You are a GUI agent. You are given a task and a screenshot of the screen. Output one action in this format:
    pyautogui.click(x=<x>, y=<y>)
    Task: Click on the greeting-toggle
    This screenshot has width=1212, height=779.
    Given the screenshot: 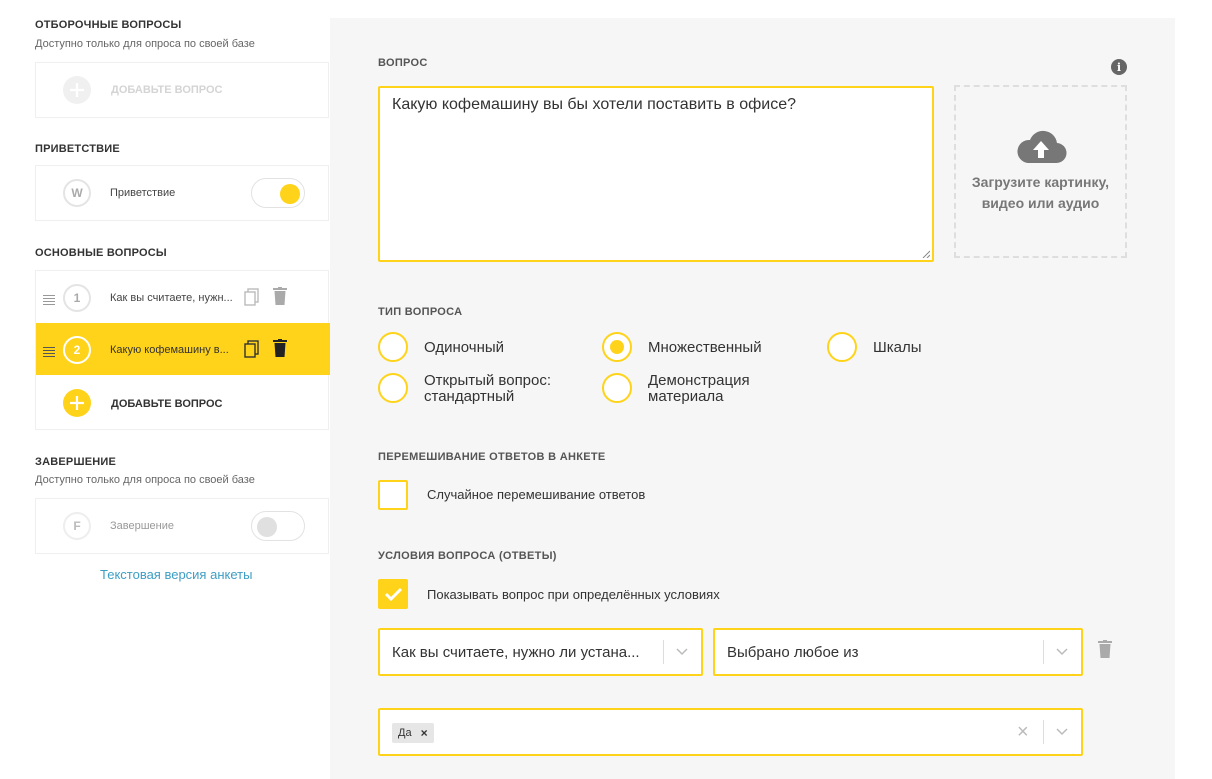 What is the action you would take?
    pyautogui.click(x=278, y=193)
    